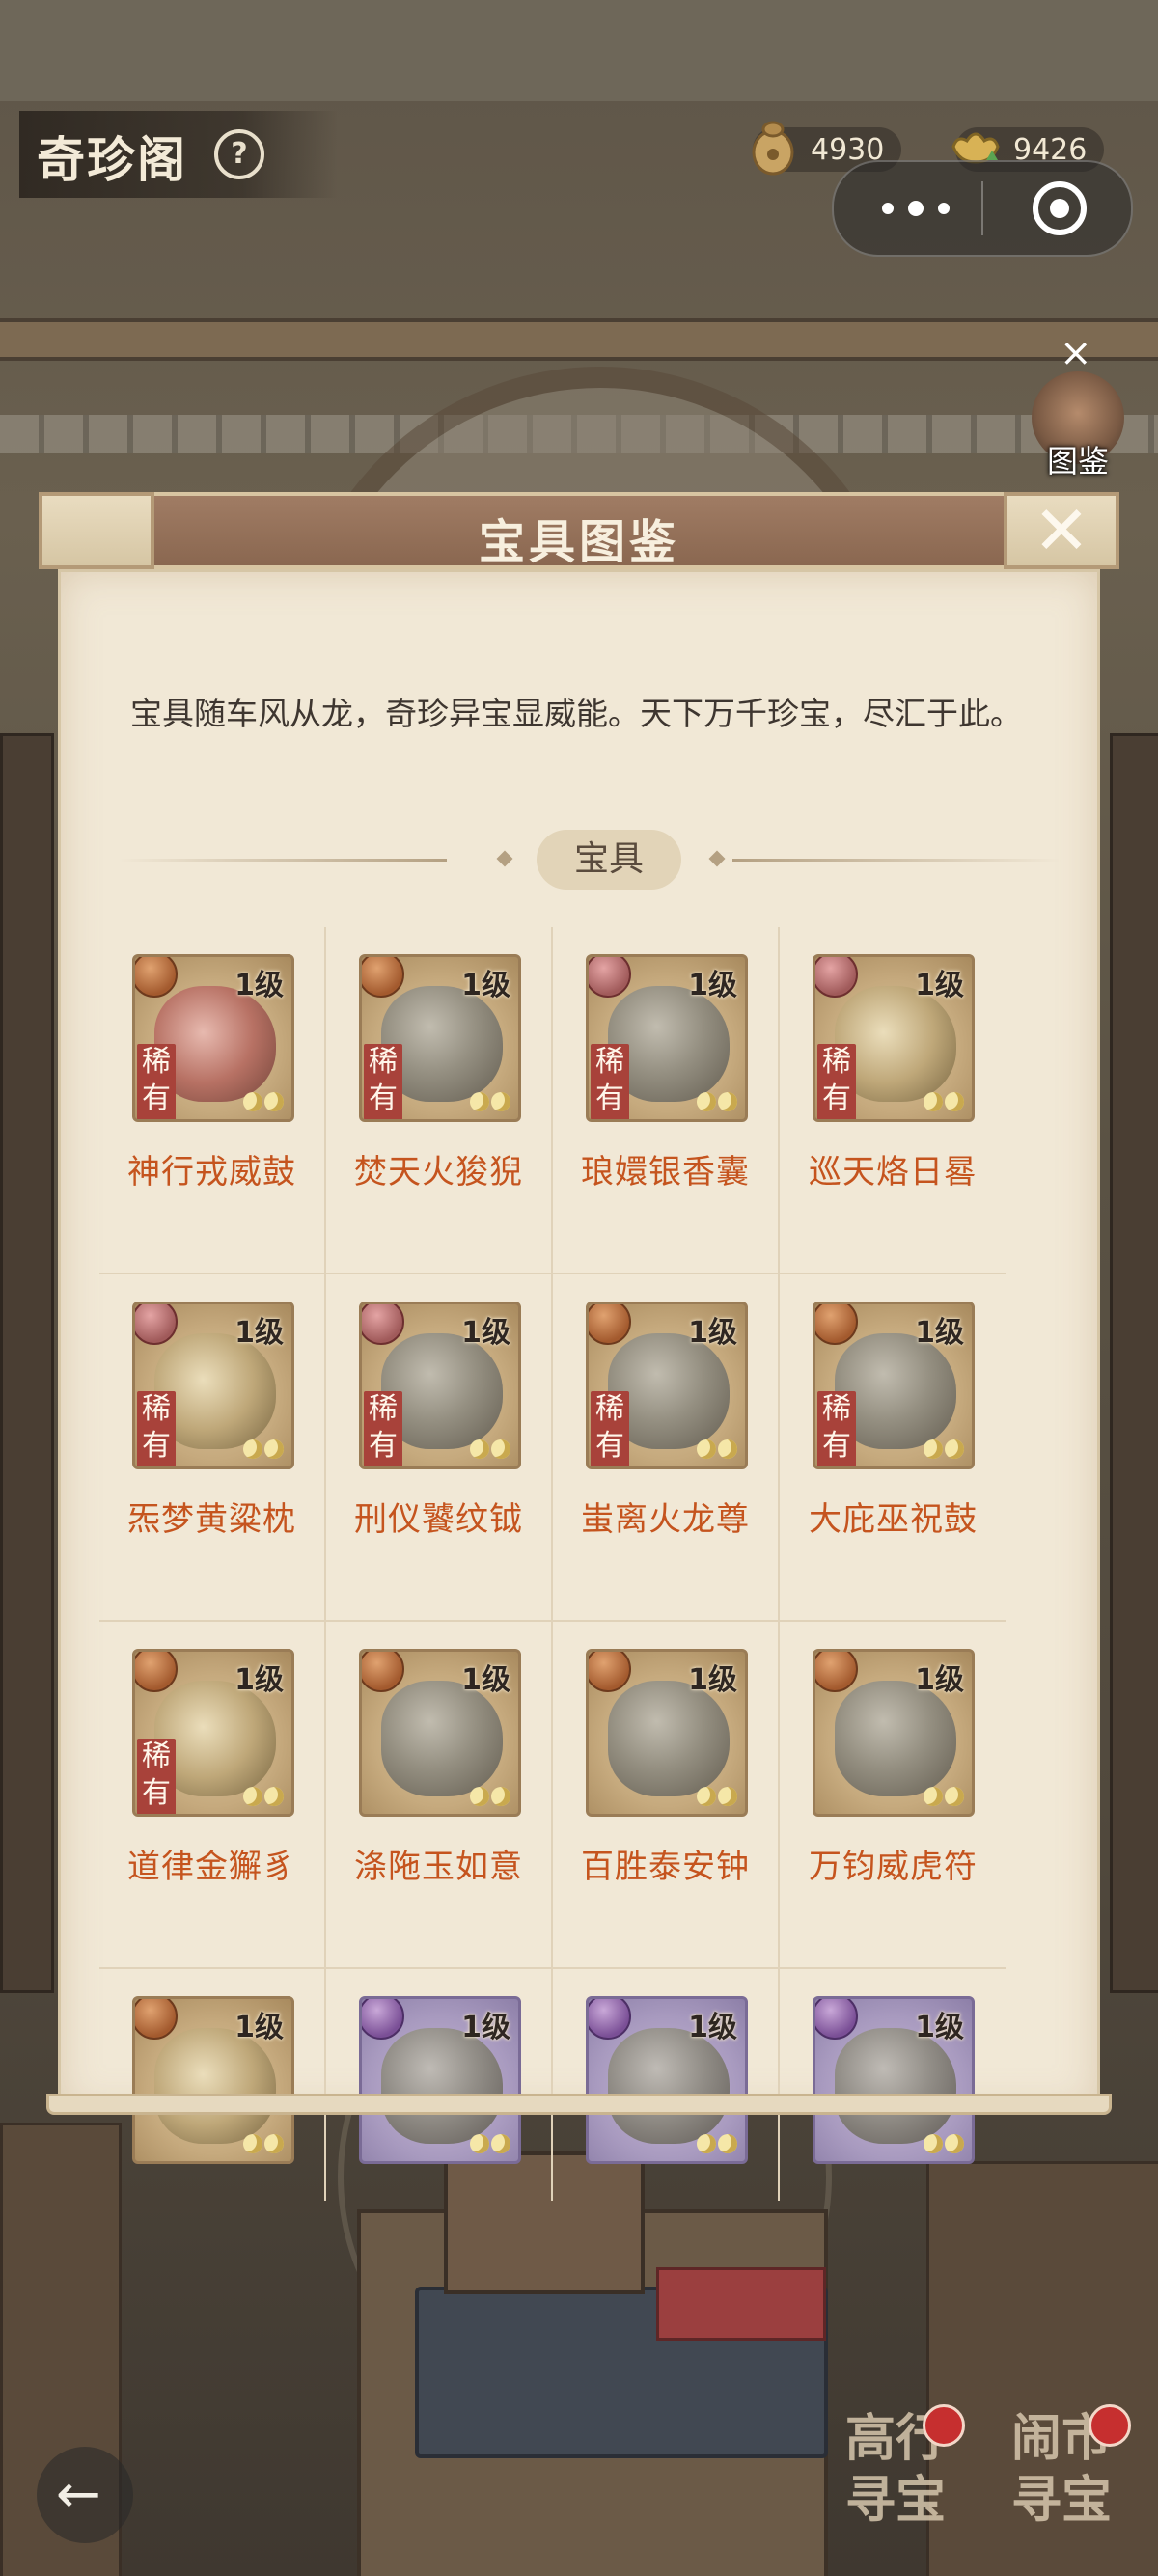 The height and width of the screenshot is (2576, 1158). I want to click on treasure-item: 1级稀有焚天火狻猊, so click(439, 1100).